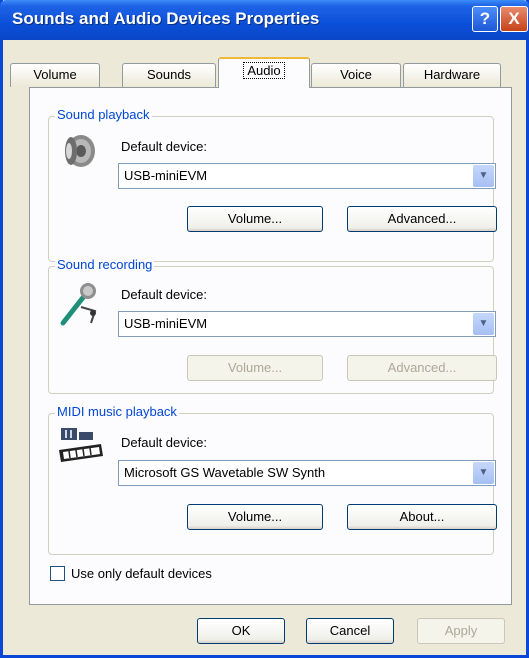 Image resolution: width=529 pixels, height=658 pixels. What do you see at coordinates (307, 324) in the screenshot?
I see `recording-device-select: USB-miniEVM ▼` at bounding box center [307, 324].